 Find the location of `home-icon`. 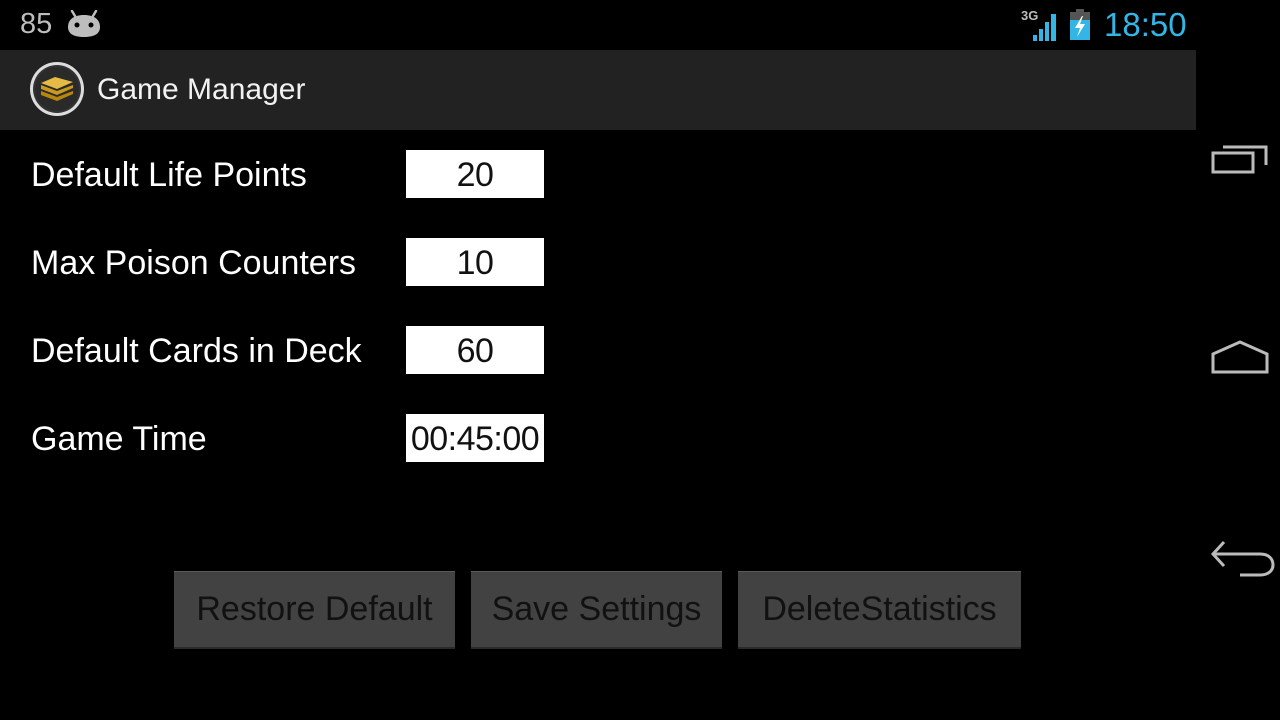

home-icon is located at coordinates (1241, 360).